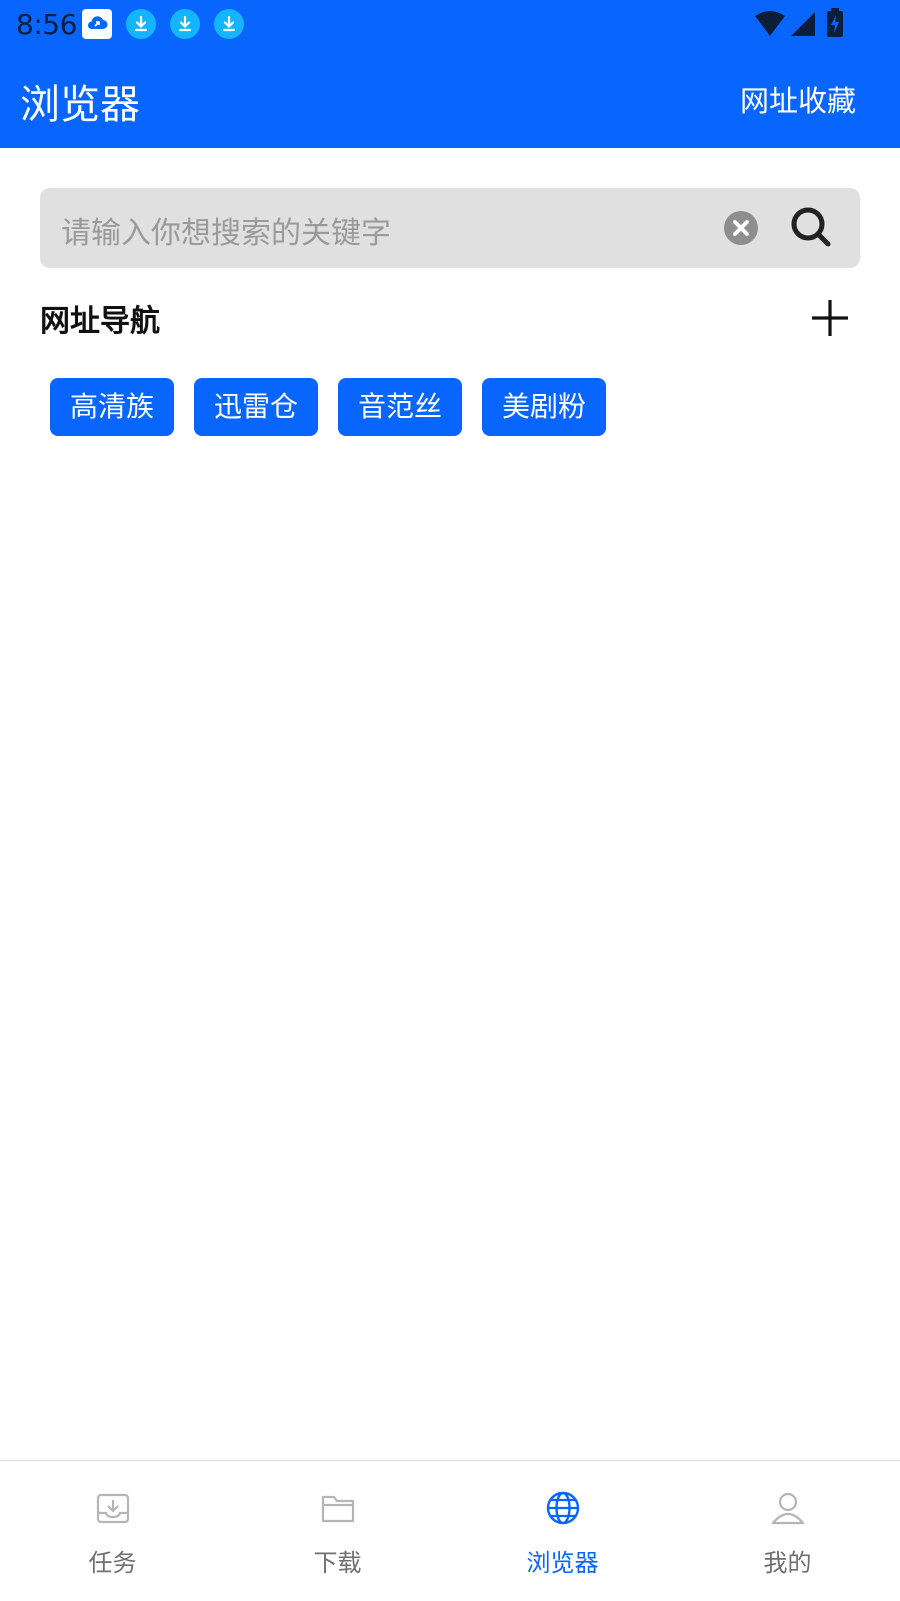 Image resolution: width=900 pixels, height=1601 pixels. What do you see at coordinates (46, 24) in the screenshot?
I see `status-time: 8:56` at bounding box center [46, 24].